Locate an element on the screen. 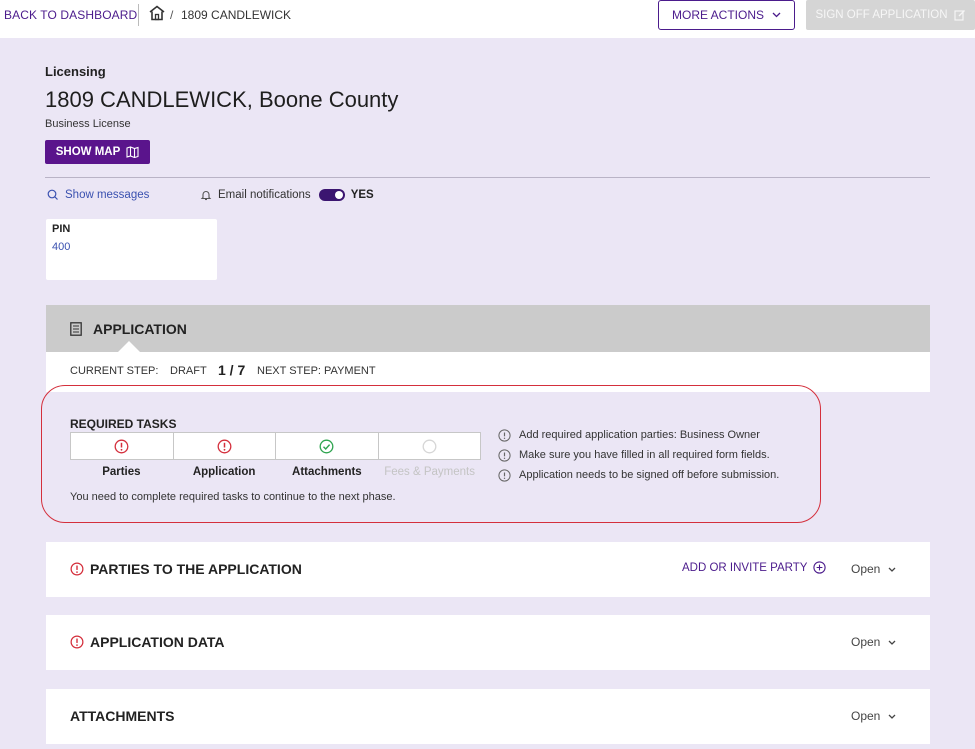  task-status-row is located at coordinates (275, 446).